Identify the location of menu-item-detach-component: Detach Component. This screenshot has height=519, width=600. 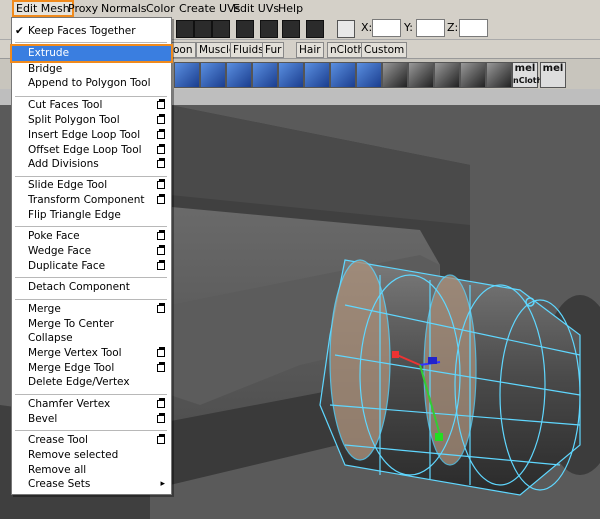
(91, 287).